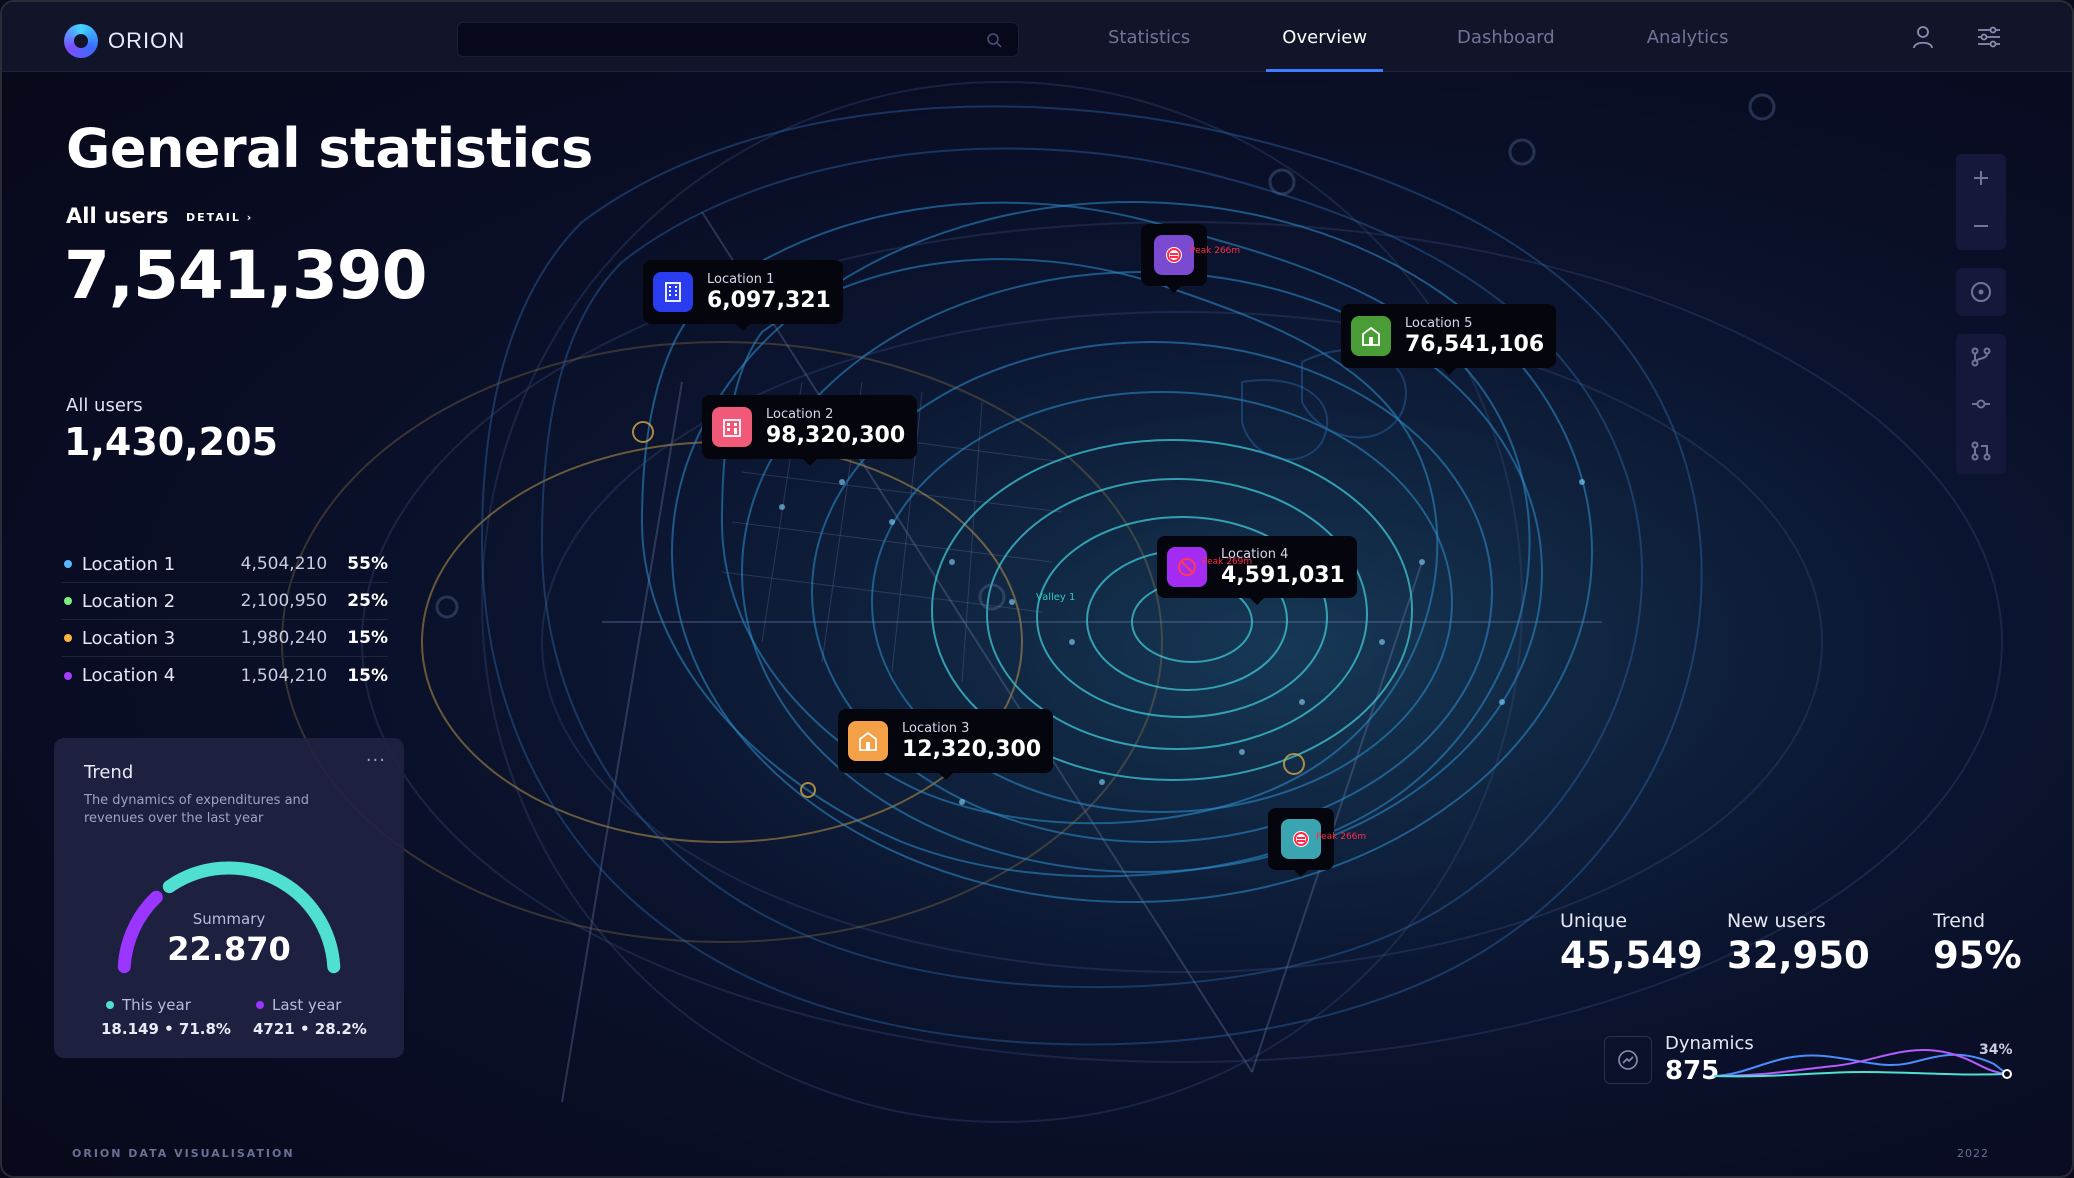 The width and height of the screenshot is (2074, 1178). I want to click on zoom-out-button, so click(1981, 226).